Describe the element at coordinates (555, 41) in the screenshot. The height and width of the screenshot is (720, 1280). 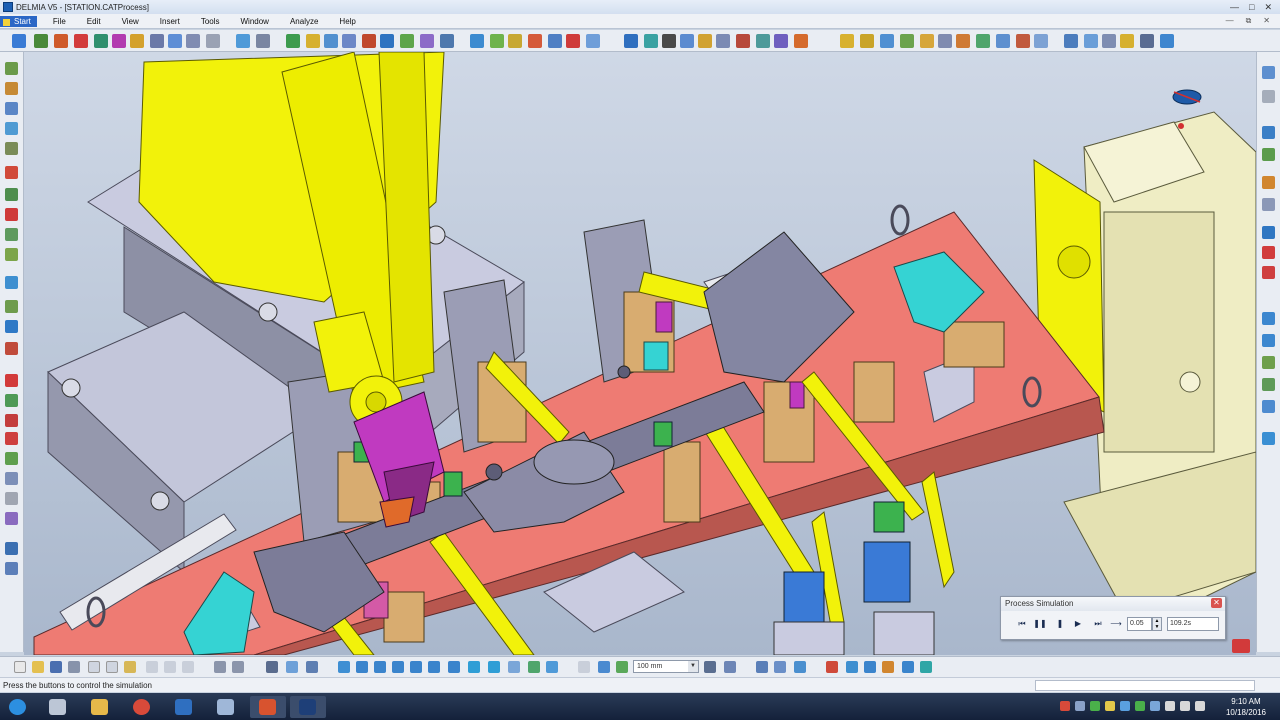
I see `compile-tool-icon` at that location.